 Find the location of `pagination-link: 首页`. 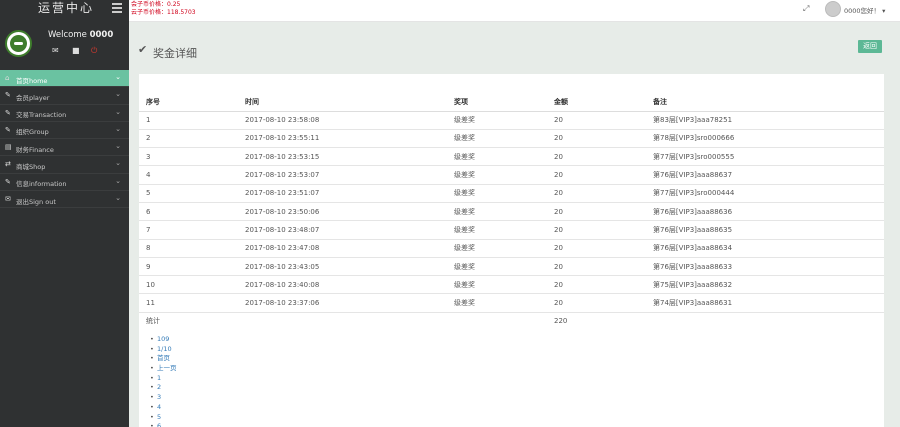

pagination-link: 首页 is located at coordinates (163, 359).